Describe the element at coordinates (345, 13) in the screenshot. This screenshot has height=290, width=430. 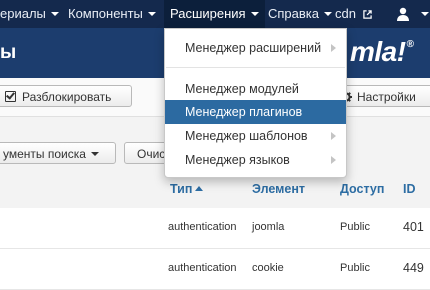
I see `site-link-label: cdn` at that location.